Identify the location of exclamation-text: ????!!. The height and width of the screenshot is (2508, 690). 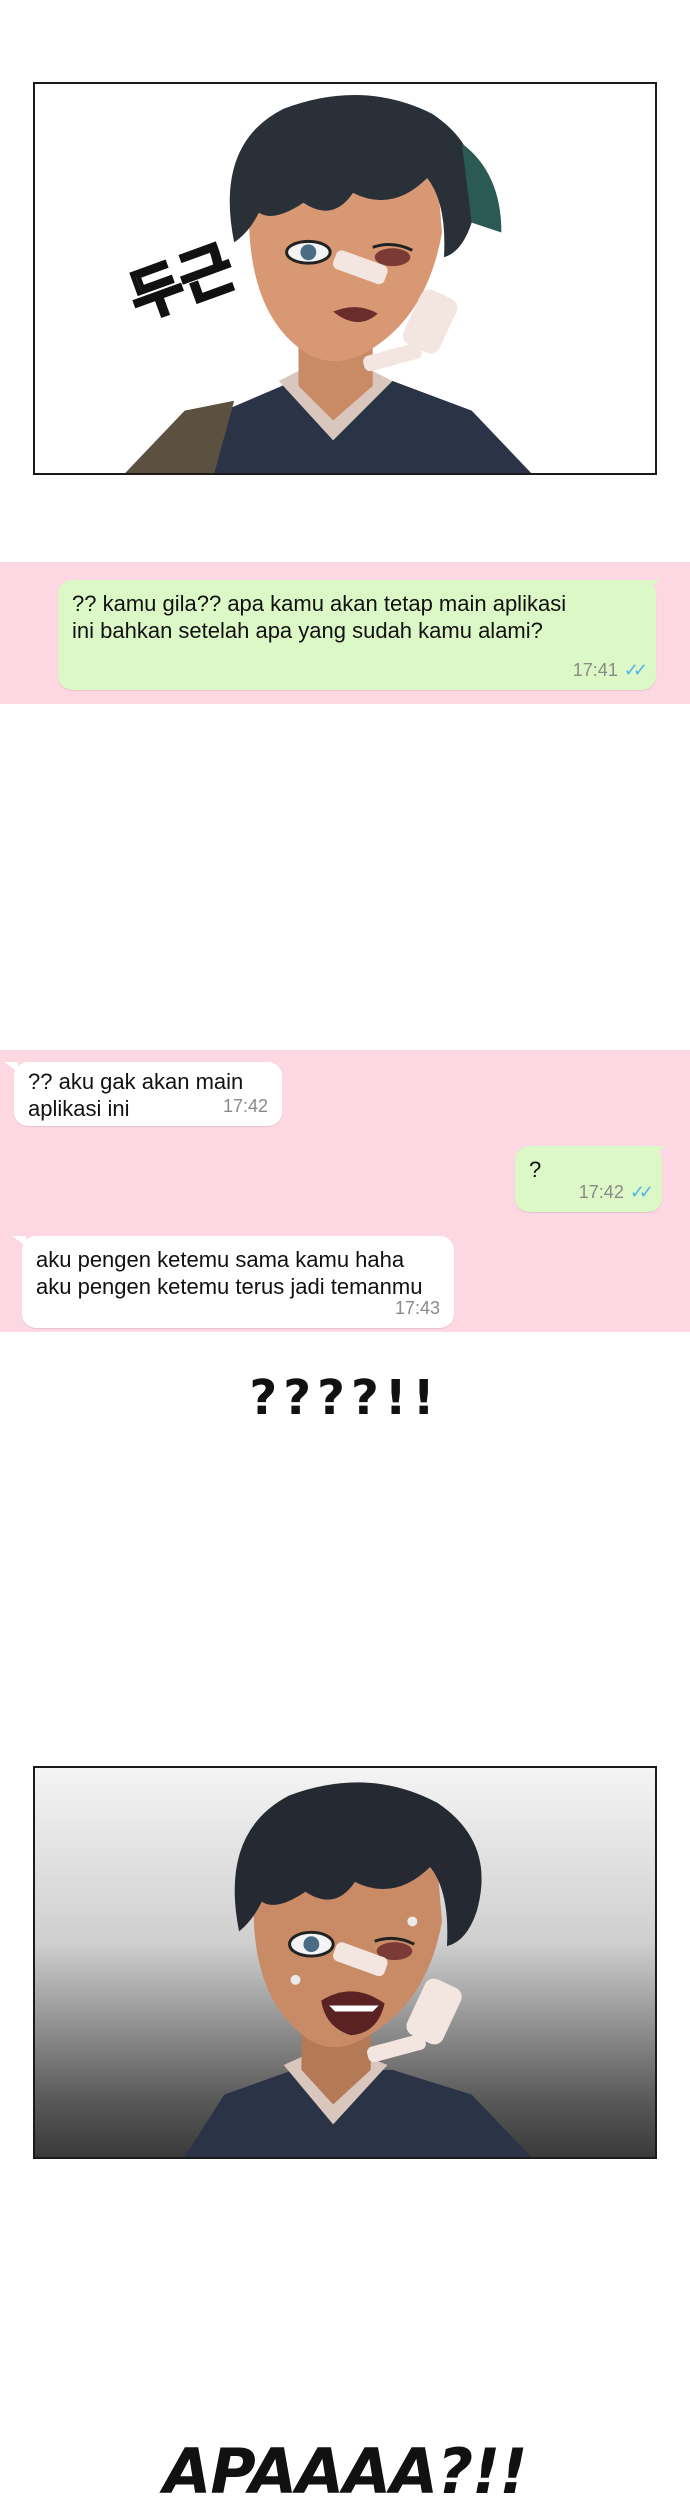
(345, 1398).